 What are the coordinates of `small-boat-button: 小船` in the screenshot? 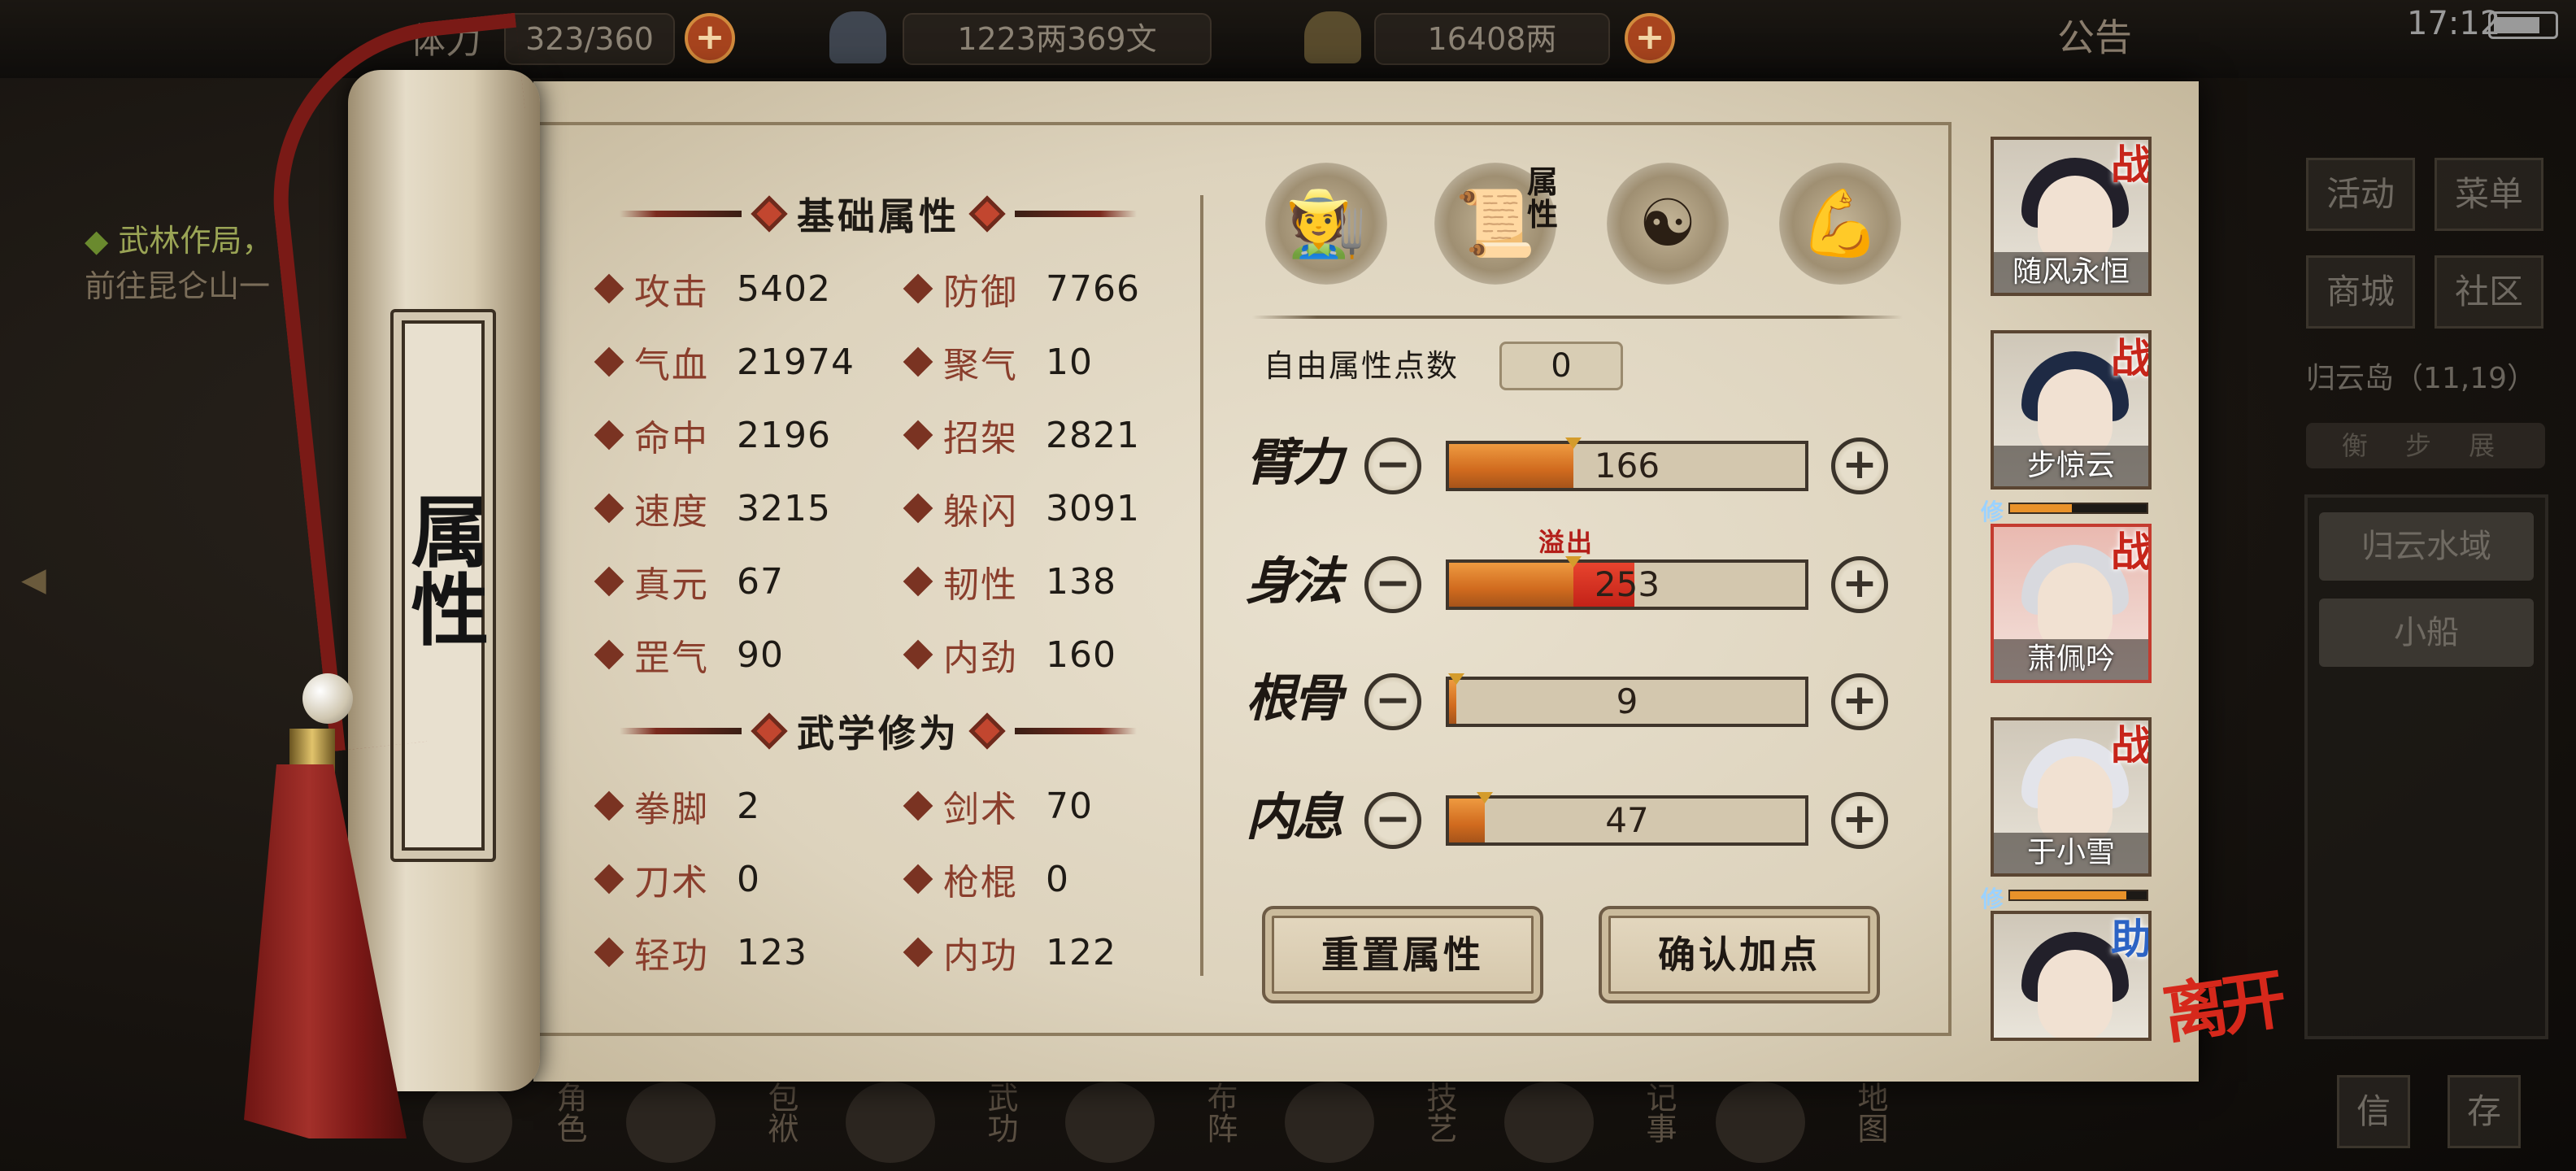 It's located at (2426, 633).